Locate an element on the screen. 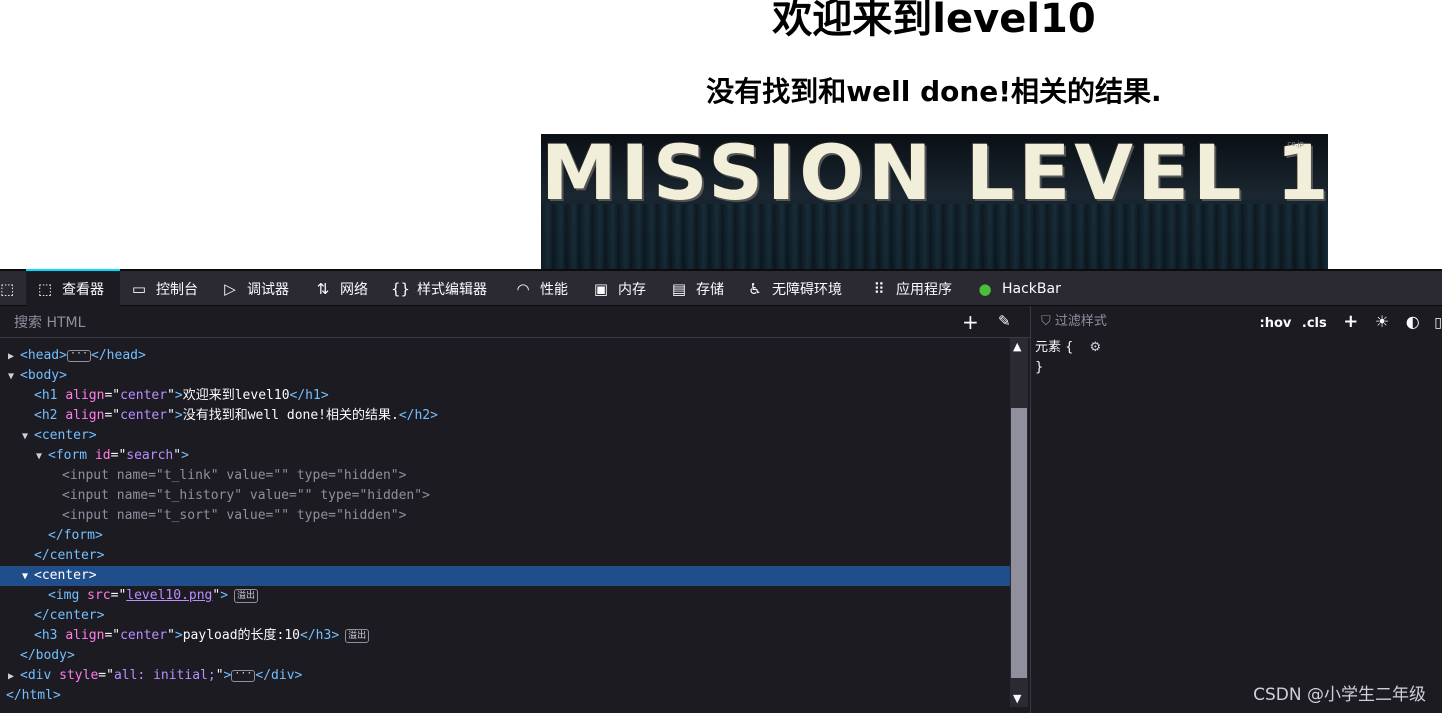  tree-row-center-close-2: </center> is located at coordinates (505, 616).